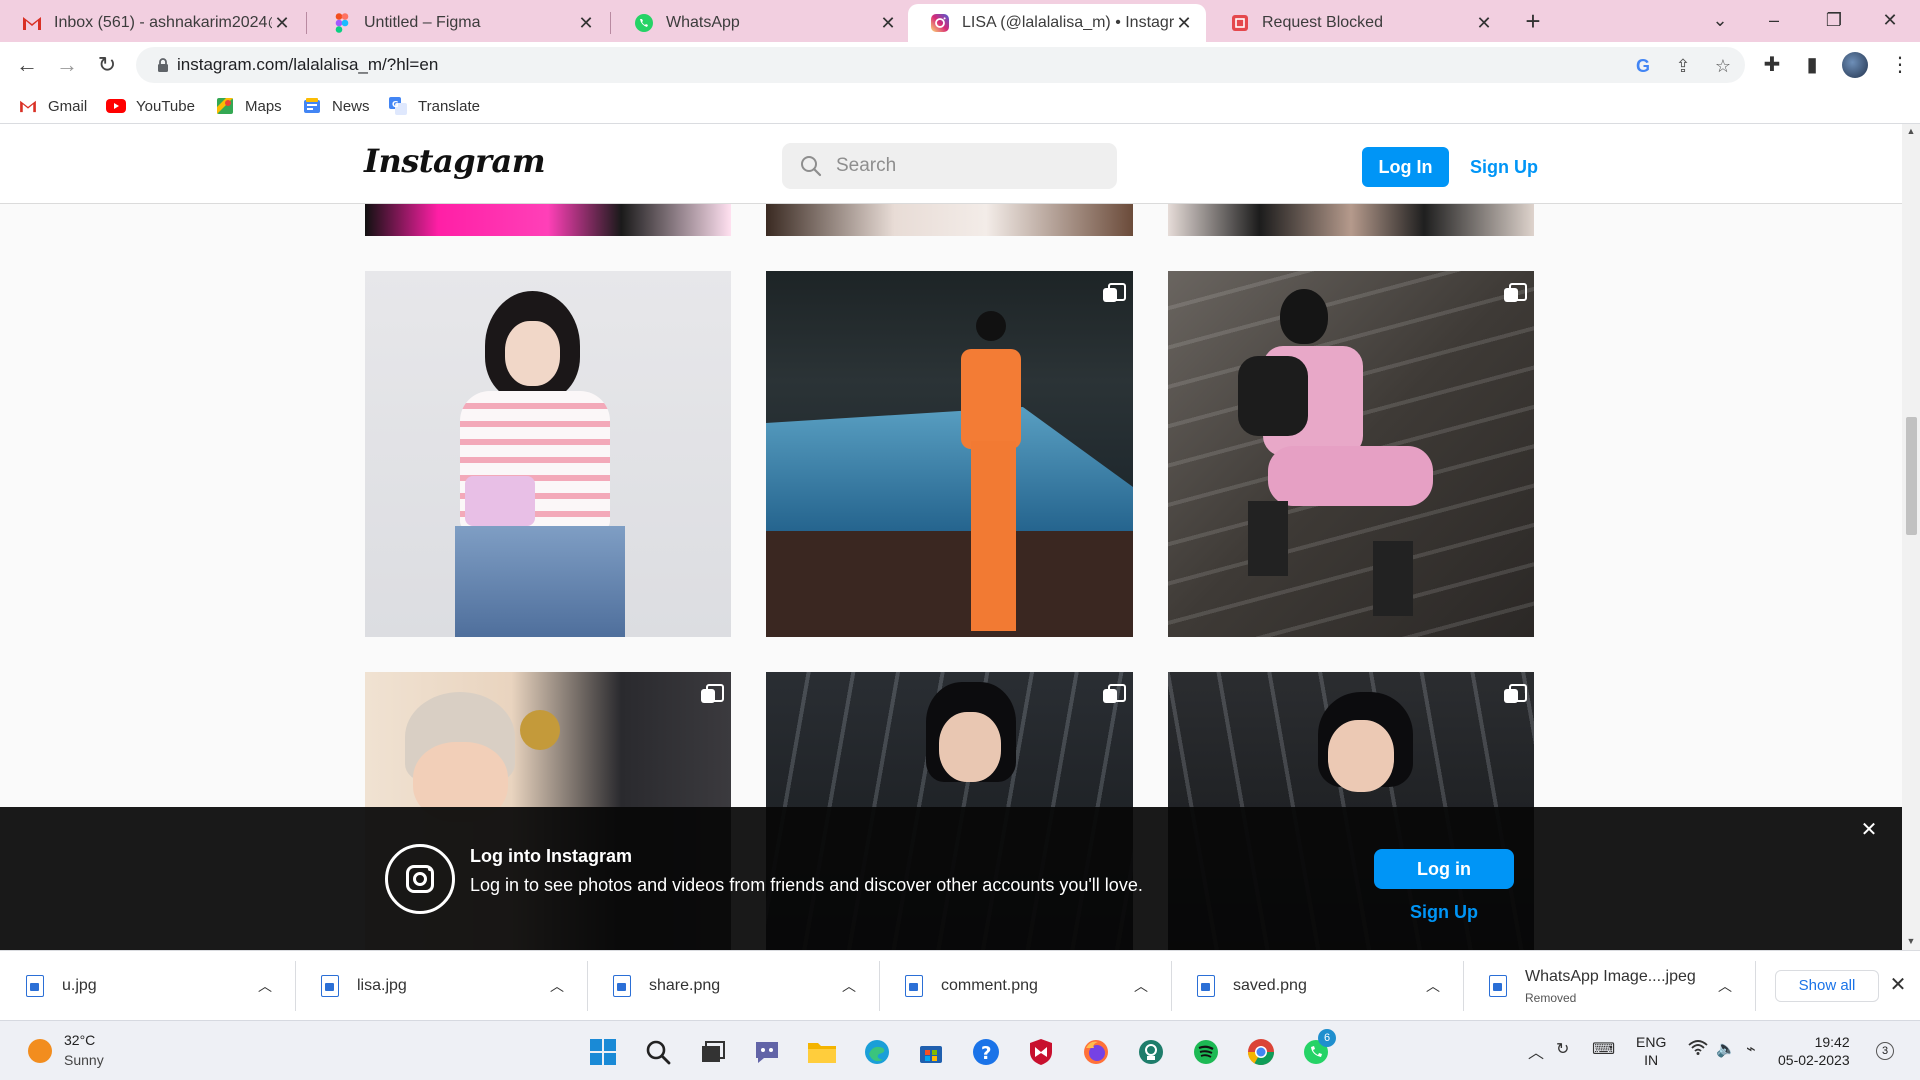 Image resolution: width=1920 pixels, height=1080 pixels. Describe the element at coordinates (52, 106) in the screenshot. I see `bookmark-gmail: Gmail` at that location.